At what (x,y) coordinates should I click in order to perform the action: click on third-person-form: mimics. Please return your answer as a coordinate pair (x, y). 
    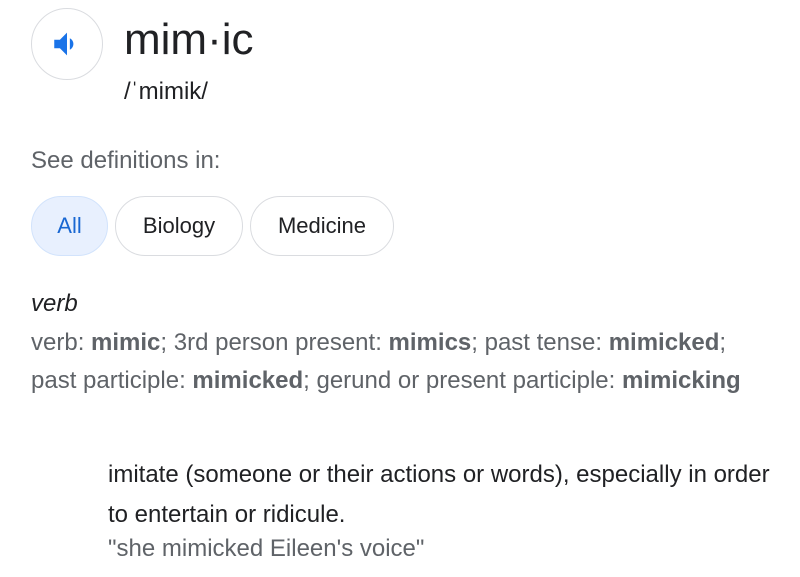
    Looking at the image, I should click on (430, 342).